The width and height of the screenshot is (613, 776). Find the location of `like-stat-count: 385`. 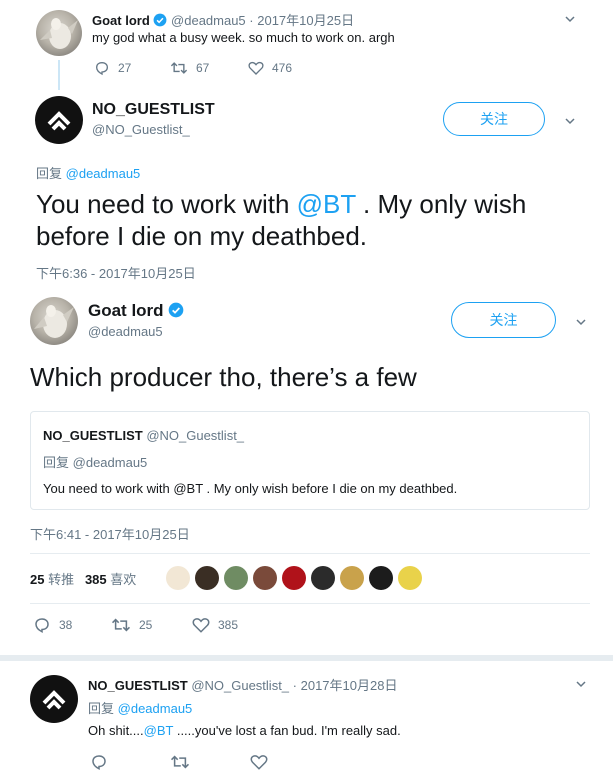

like-stat-count: 385 is located at coordinates (96, 579).